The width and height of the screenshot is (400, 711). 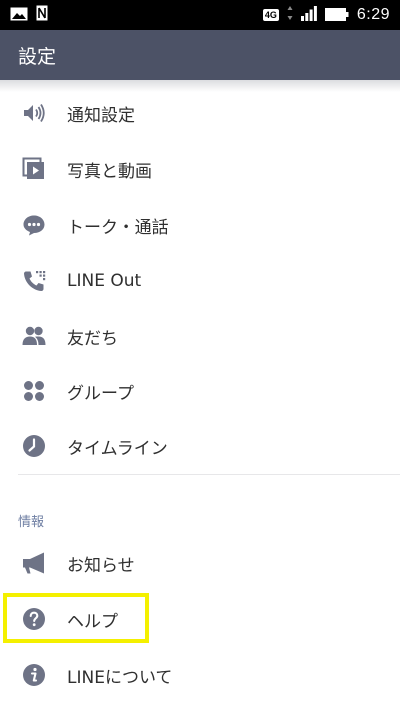 What do you see at coordinates (373, 14) in the screenshot?
I see `clock-time: 6:29` at bounding box center [373, 14].